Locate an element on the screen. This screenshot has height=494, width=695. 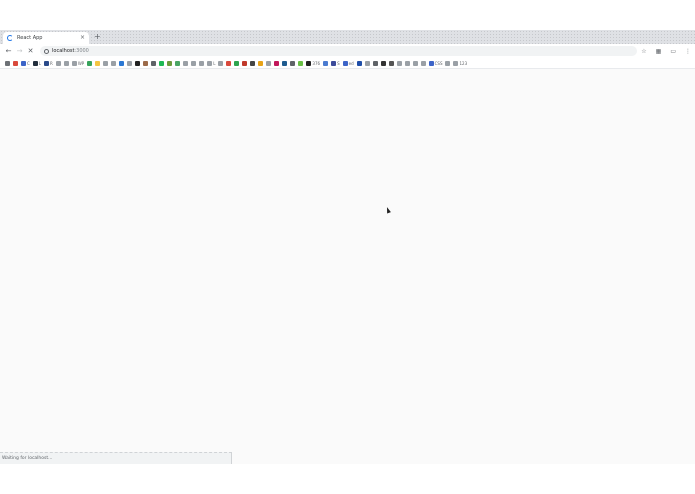
forward-arrow-icon: → is located at coordinates (19, 51).